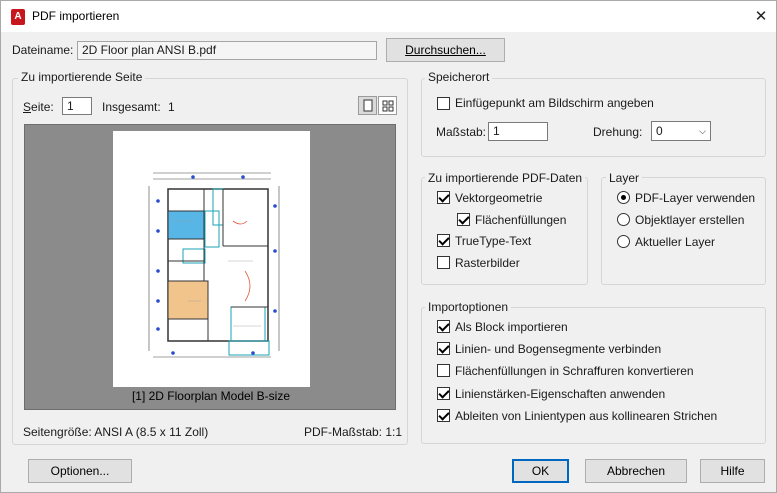  Describe the element at coordinates (443, 103) in the screenshot. I see `insert-point-checkbox` at that location.